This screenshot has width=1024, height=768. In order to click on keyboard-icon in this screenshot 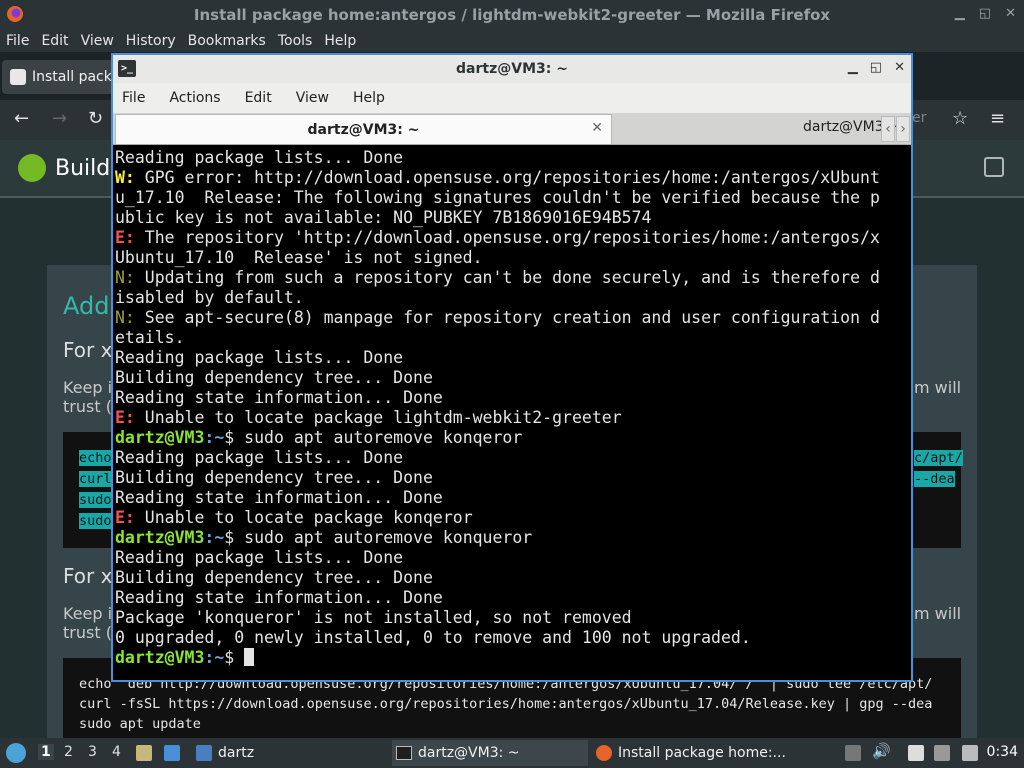, I will do `click(942, 753)`.